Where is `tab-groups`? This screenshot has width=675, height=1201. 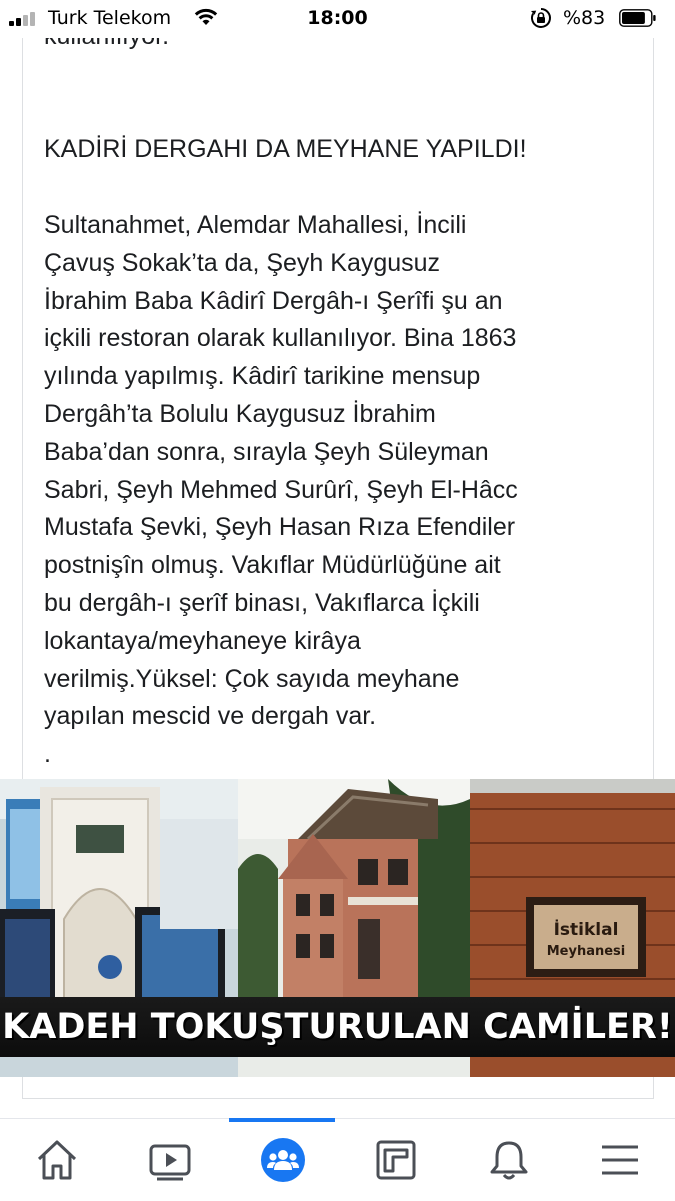 tab-groups is located at coordinates (282, 1160).